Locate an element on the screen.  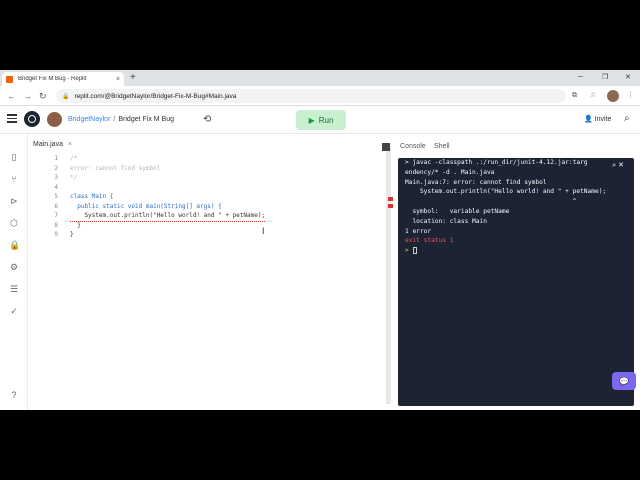
invite-button: 👤 Invite is located at coordinates (597, 119).